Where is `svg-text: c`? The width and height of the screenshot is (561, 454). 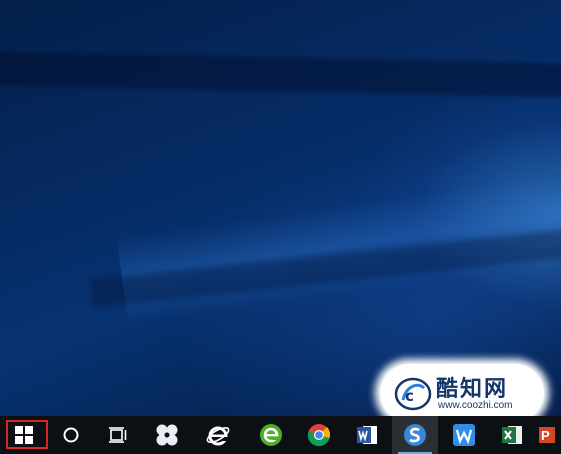 svg-text: c is located at coordinates (409, 396).